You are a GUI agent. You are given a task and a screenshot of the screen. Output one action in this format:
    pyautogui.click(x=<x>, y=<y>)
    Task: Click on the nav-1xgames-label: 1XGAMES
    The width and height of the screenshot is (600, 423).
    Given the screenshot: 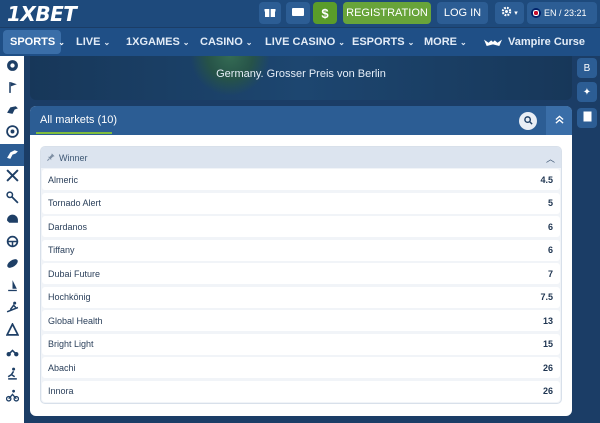 What is the action you would take?
    pyautogui.click(x=153, y=42)
    